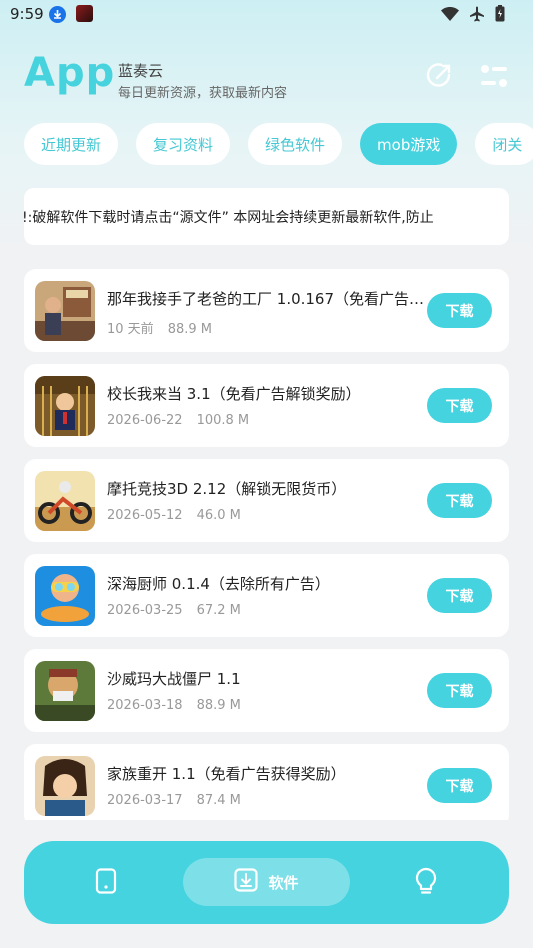 Image resolution: width=533 pixels, height=948 pixels. What do you see at coordinates (203, 93) in the screenshot?
I see `app-subtitle: 每日更新资源，获取最新内容` at bounding box center [203, 93].